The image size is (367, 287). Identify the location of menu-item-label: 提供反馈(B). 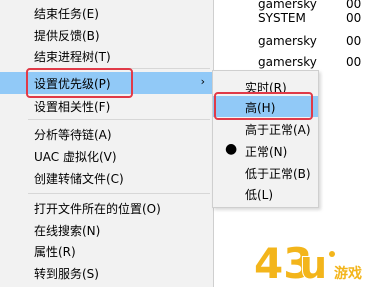
(67, 36).